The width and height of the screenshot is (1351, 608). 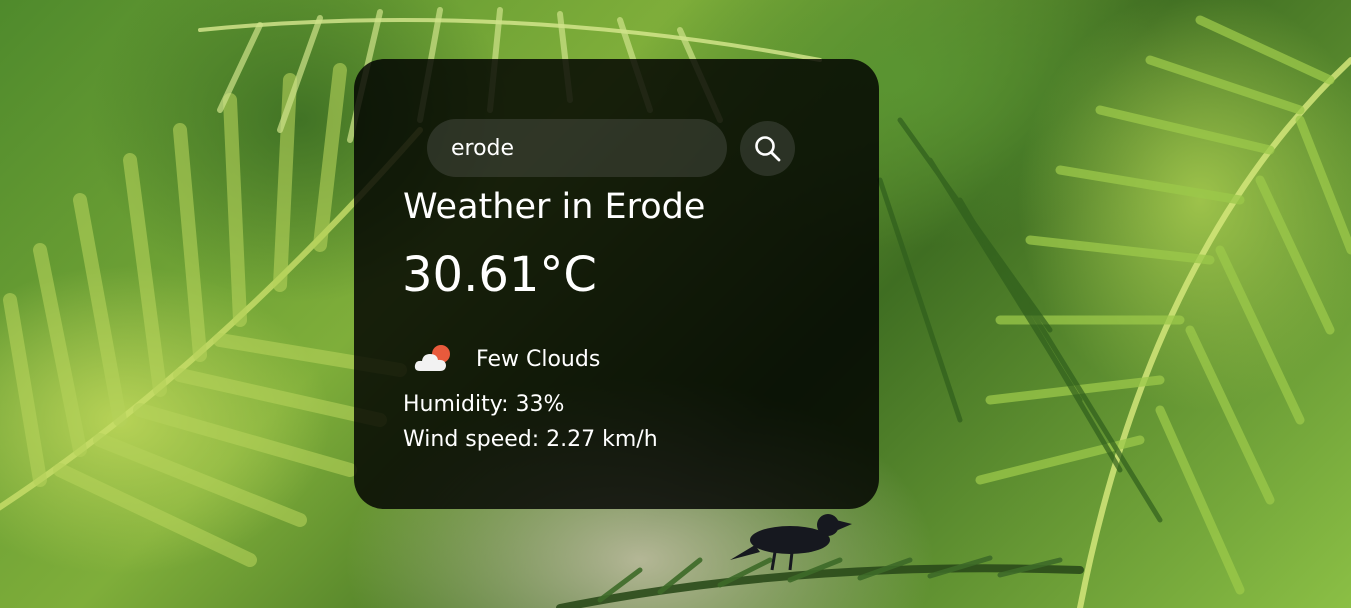 I want to click on humidity-text: Humidity: 33%, so click(x=484, y=404).